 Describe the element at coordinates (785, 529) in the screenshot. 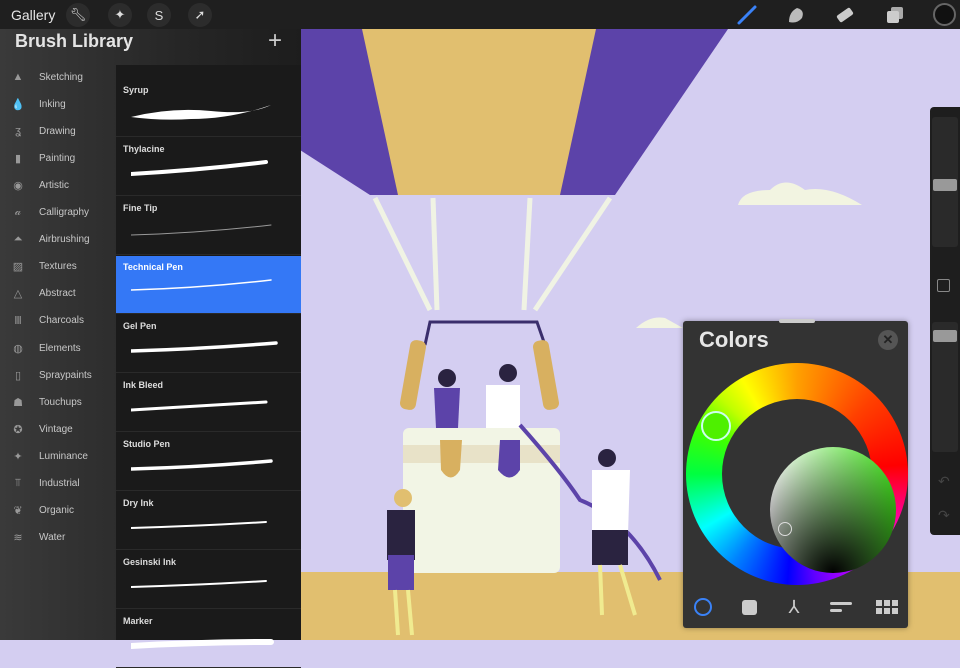

I see `color-picker` at that location.